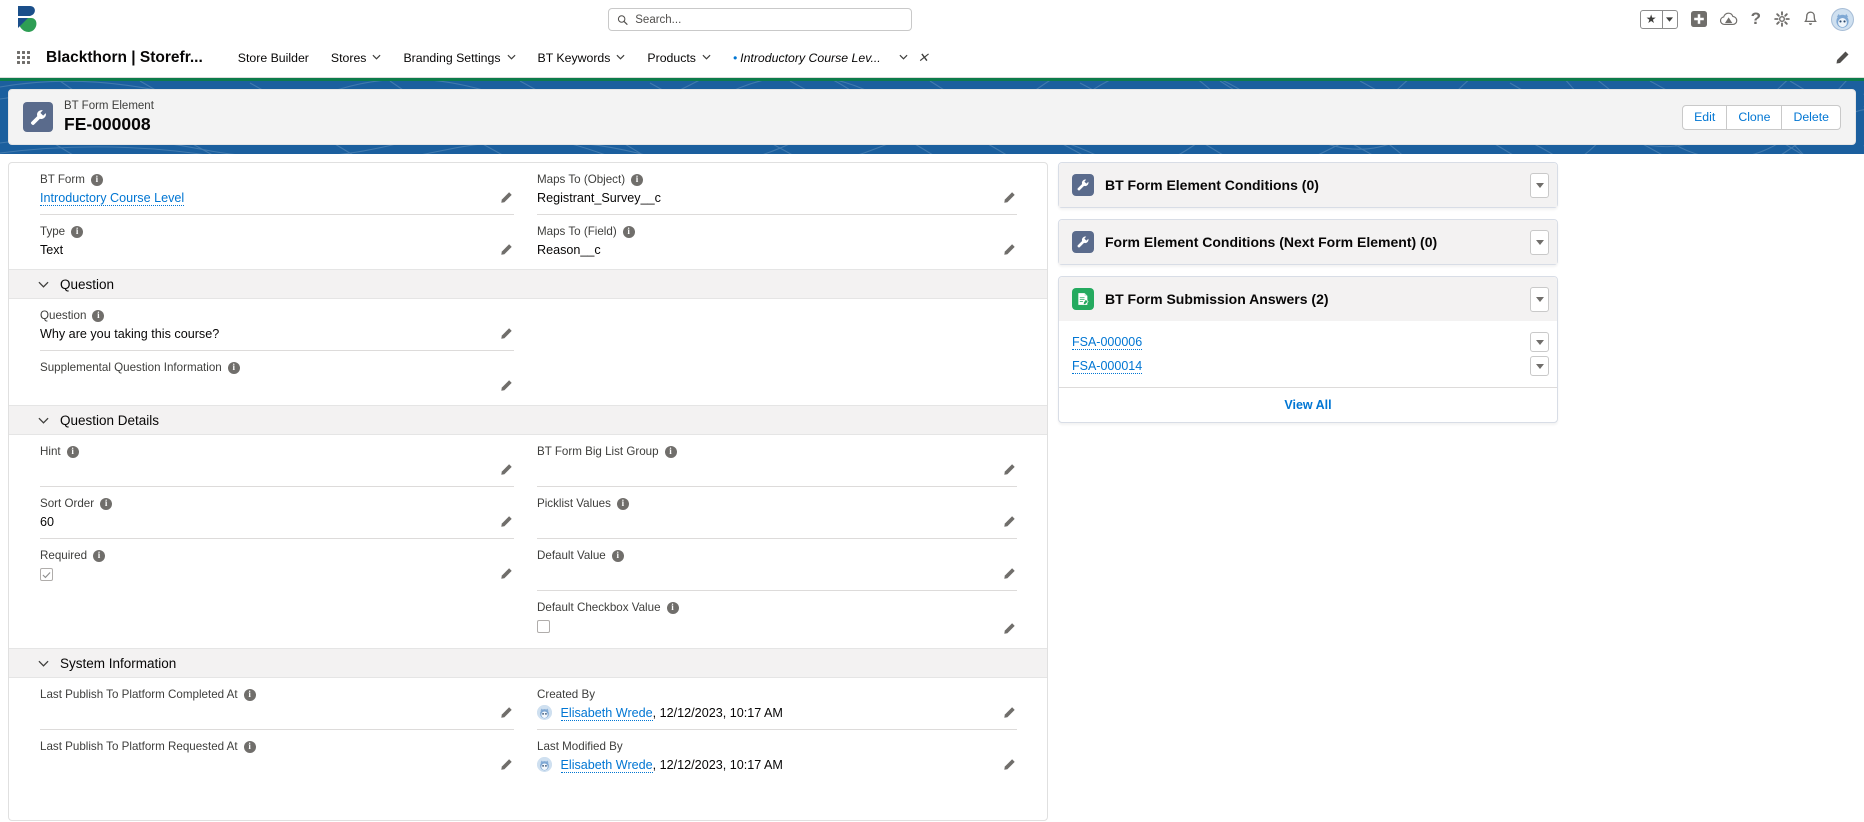 The height and width of the screenshot is (822, 1864). Describe the element at coordinates (1810, 19) in the screenshot. I see `notifications-bell-icon` at that location.